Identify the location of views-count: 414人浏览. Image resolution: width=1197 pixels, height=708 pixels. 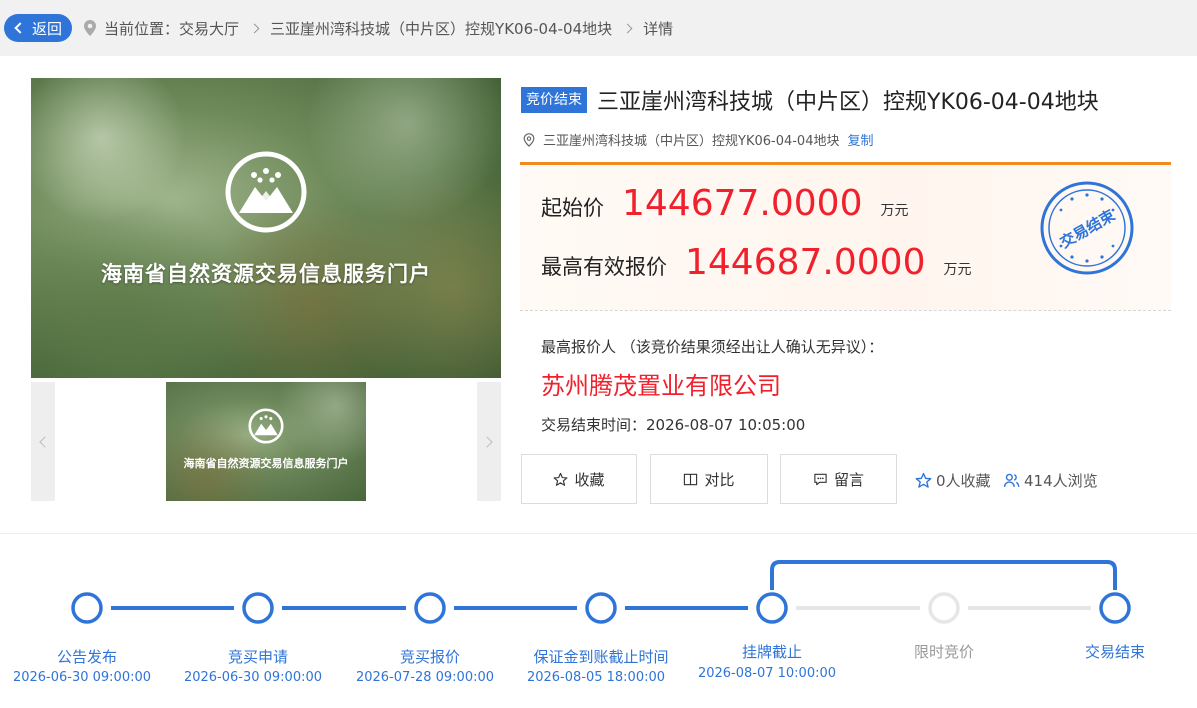
(1050, 480).